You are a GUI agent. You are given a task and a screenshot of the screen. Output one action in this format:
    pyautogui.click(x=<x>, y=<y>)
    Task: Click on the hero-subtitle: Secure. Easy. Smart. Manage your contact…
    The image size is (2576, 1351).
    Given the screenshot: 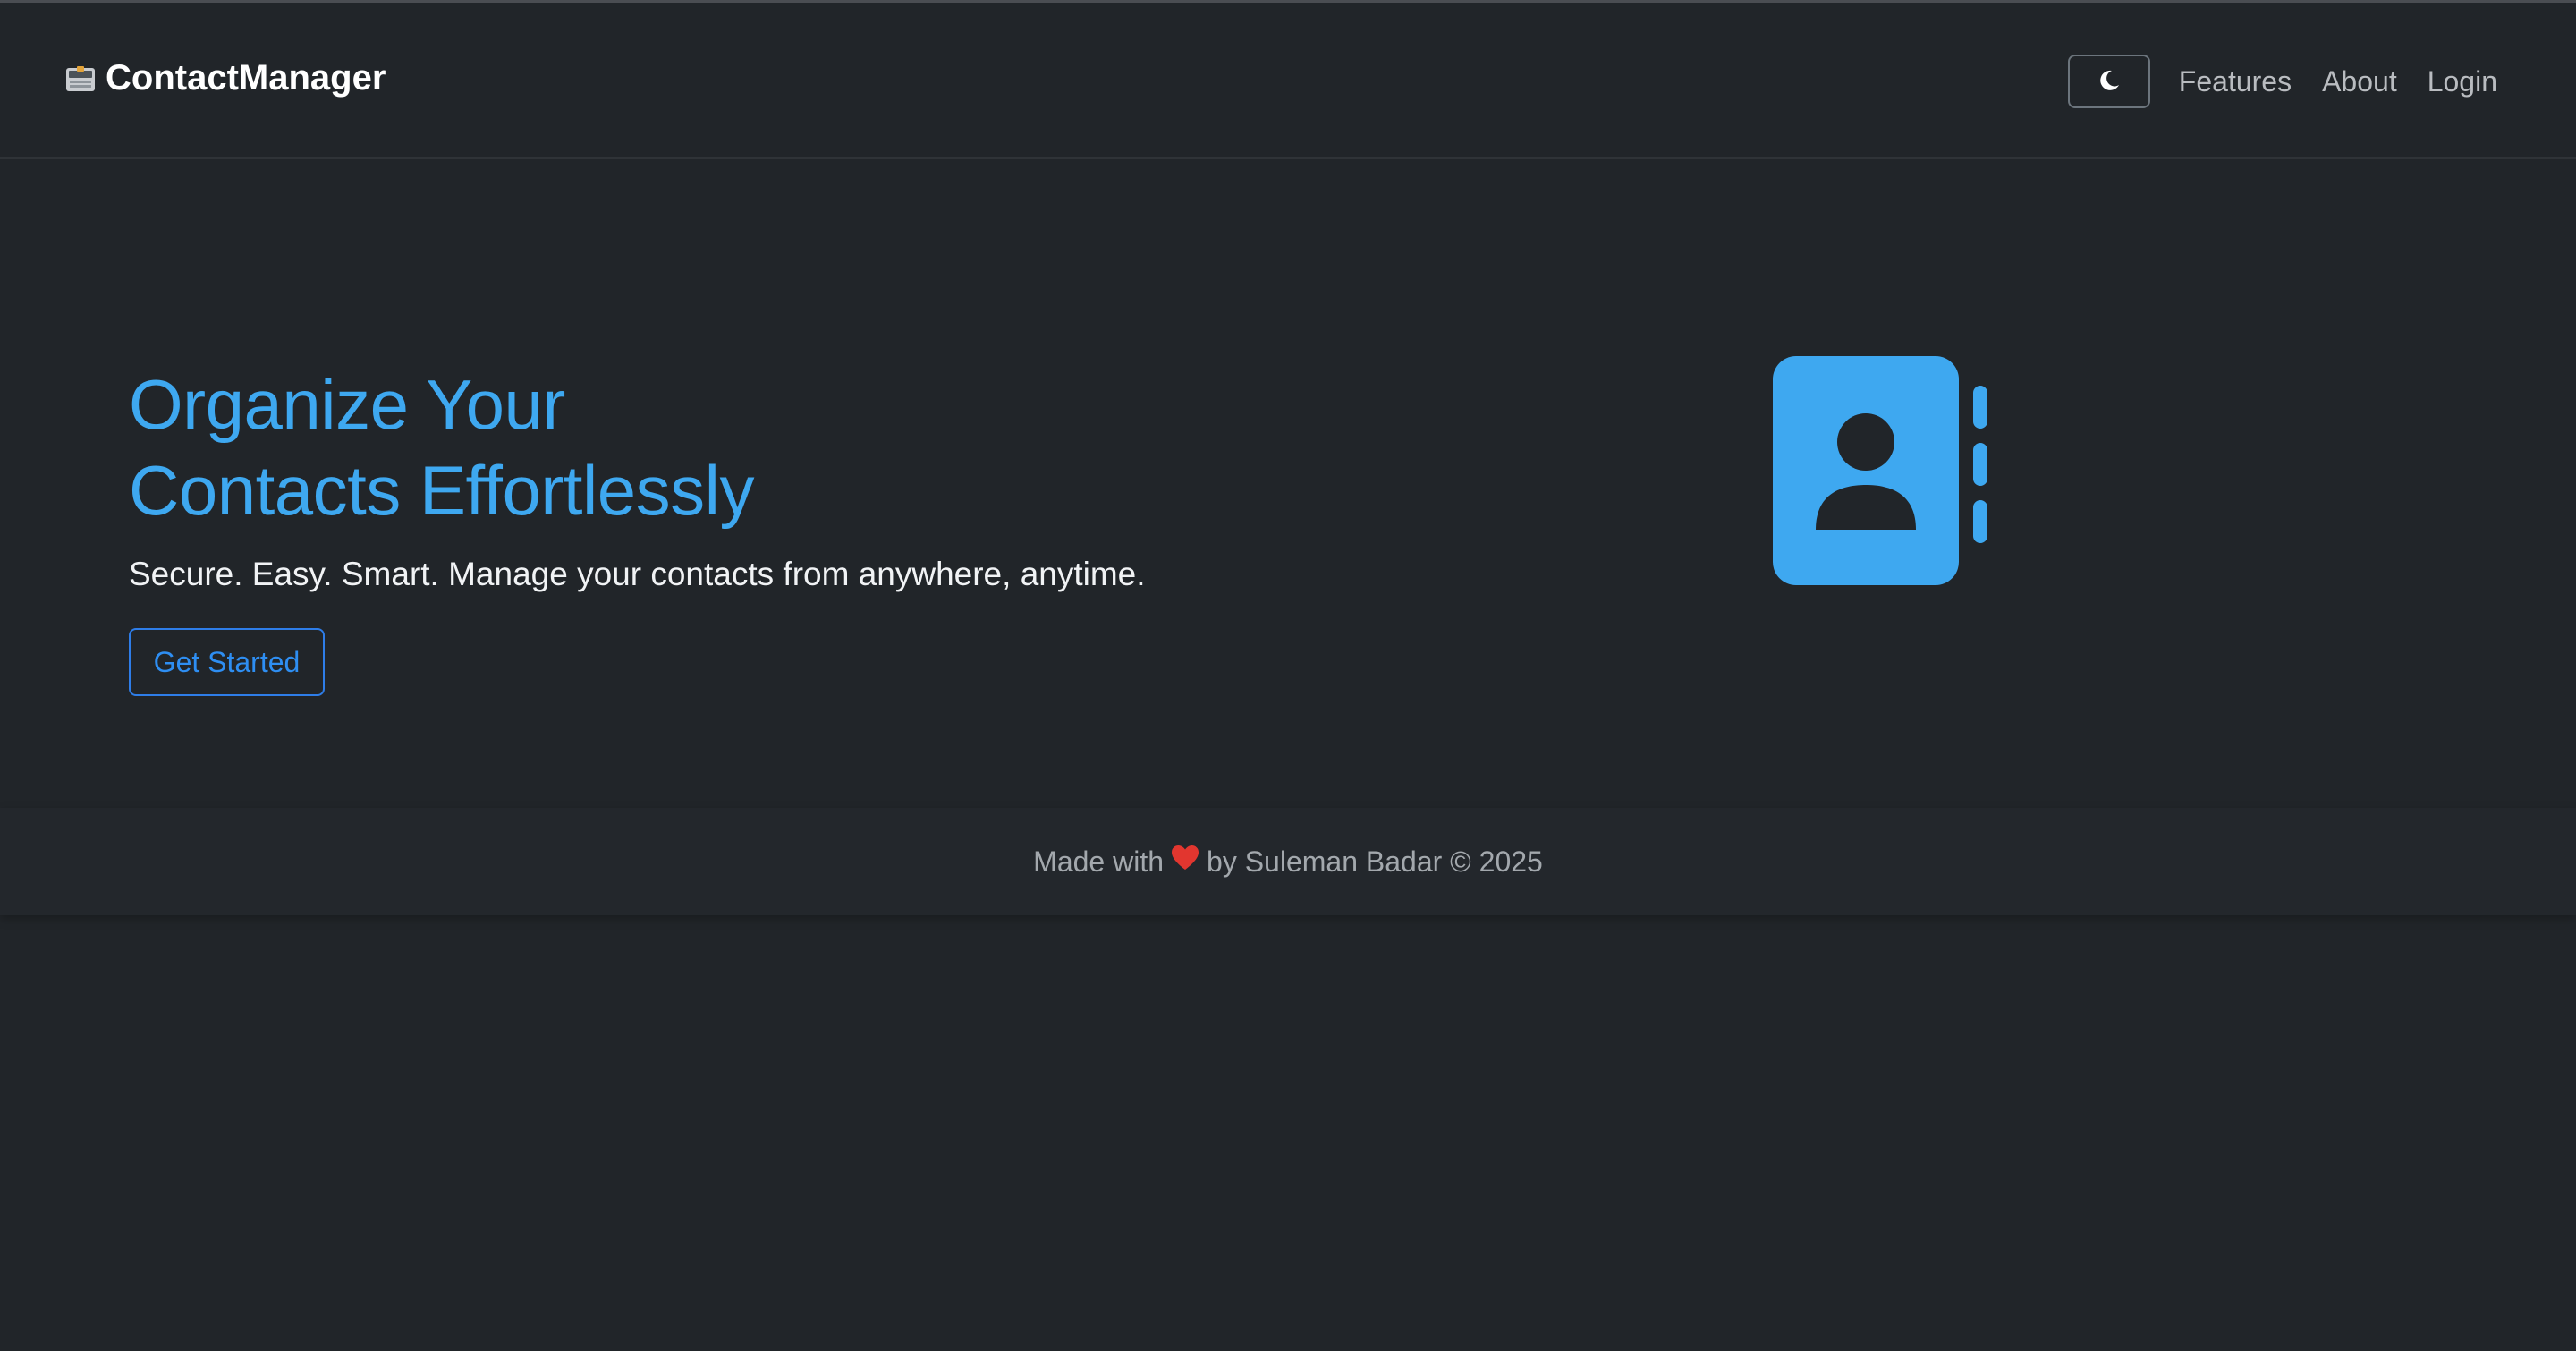 What is the action you would take?
    pyautogui.click(x=637, y=574)
    